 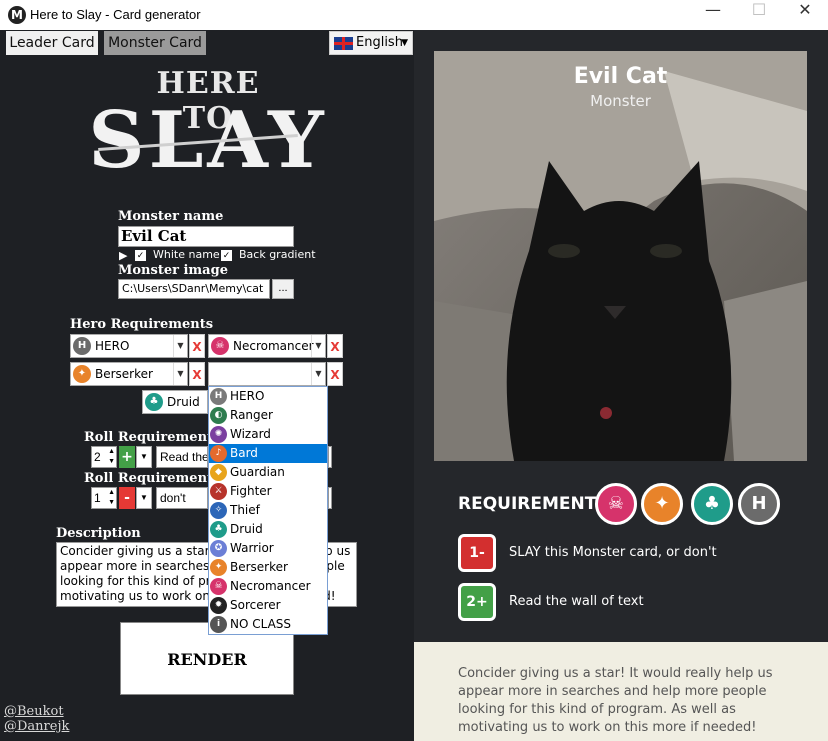 I want to click on dropdown-item-label: Thief, so click(x=245, y=510).